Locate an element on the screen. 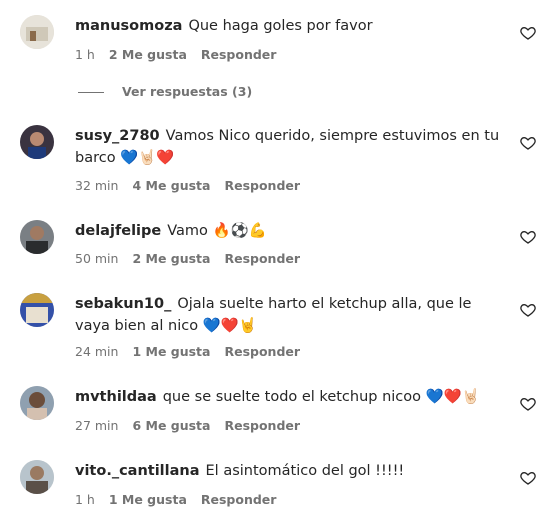 This screenshot has width=548, height=526. comment-meta: 50 min 2 Me gusta Responder is located at coordinates (194, 258).